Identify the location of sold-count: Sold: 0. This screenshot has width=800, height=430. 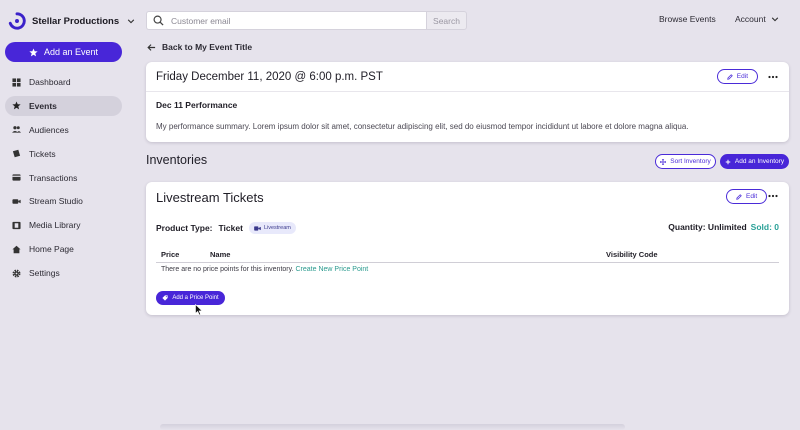
(764, 227).